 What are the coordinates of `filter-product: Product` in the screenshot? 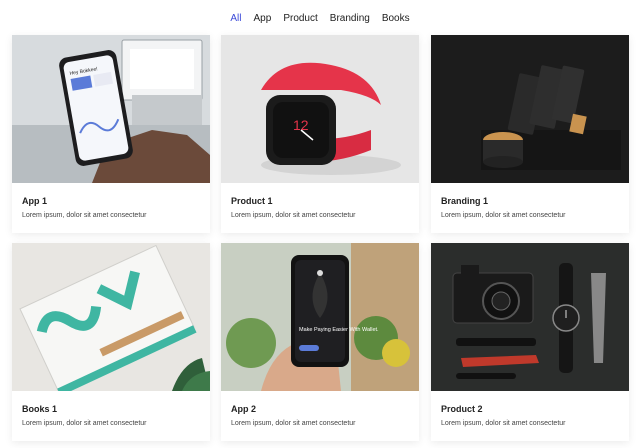 It's located at (300, 19).